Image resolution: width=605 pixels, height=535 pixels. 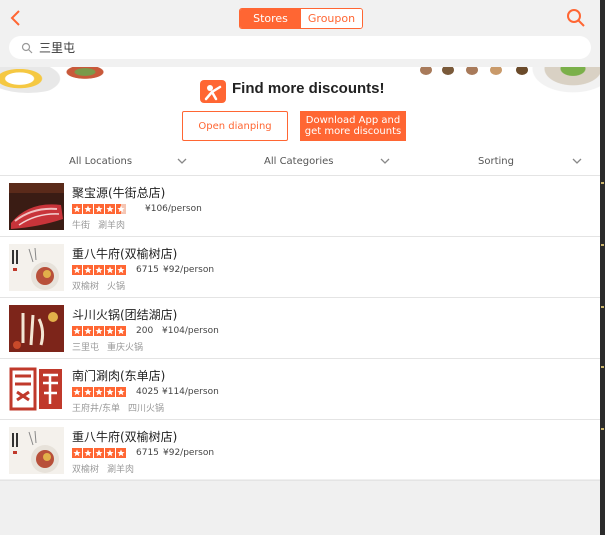 I want to click on spice-bowls-image, so click(x=480, y=73).